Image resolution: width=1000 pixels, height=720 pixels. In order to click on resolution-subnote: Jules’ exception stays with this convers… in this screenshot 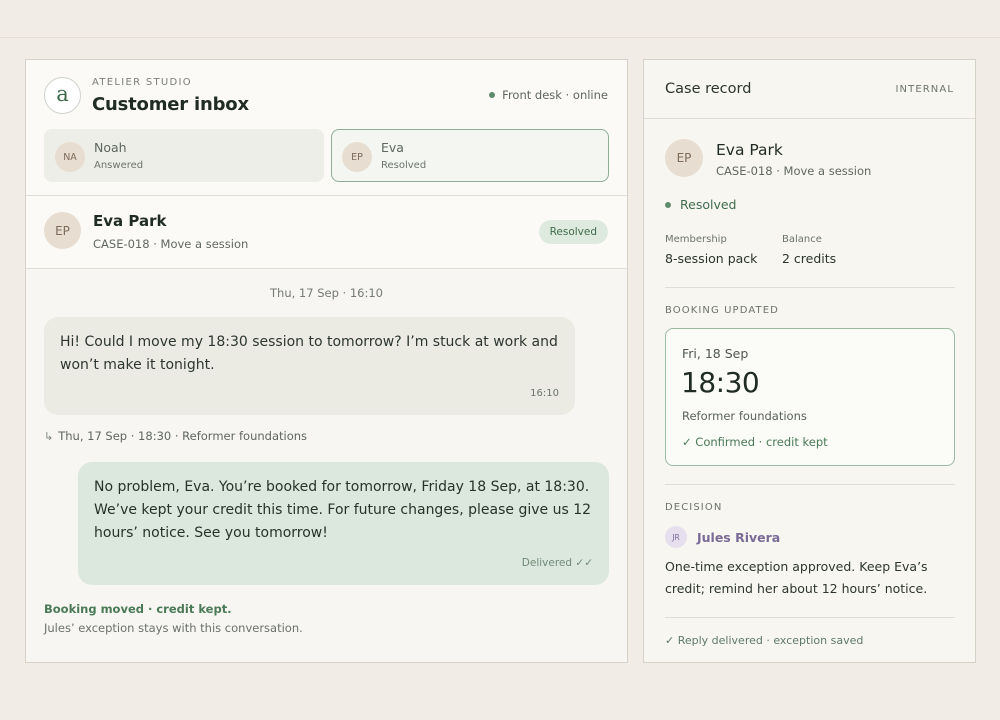, I will do `click(173, 628)`.